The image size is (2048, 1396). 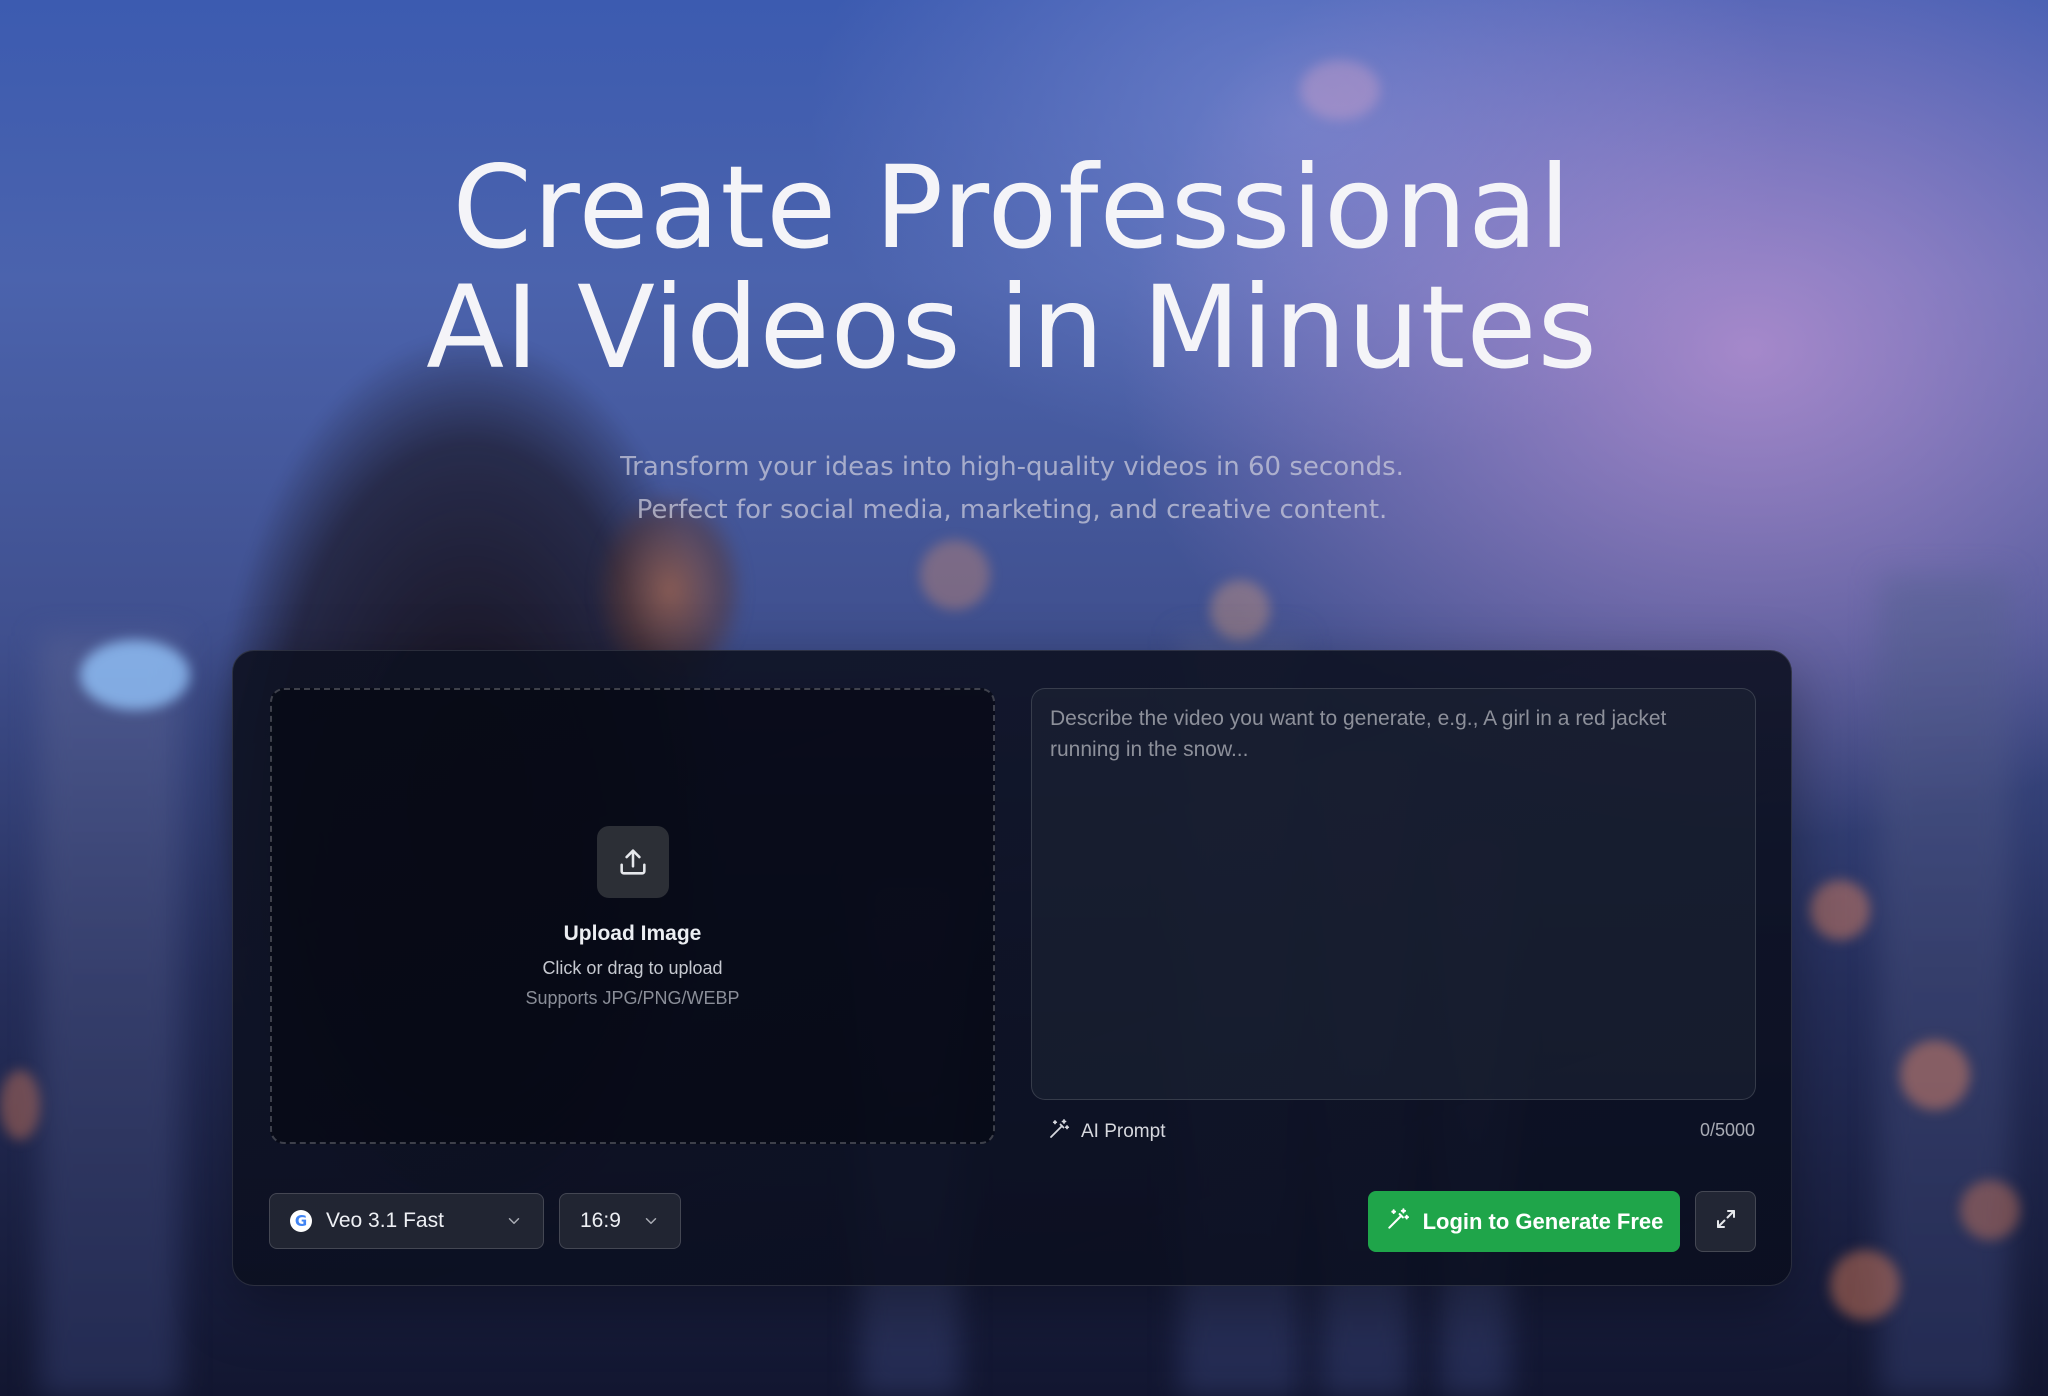 What do you see at coordinates (632, 998) in the screenshot?
I see `upload-formats: Supports JPG/PNG/WEBP` at bounding box center [632, 998].